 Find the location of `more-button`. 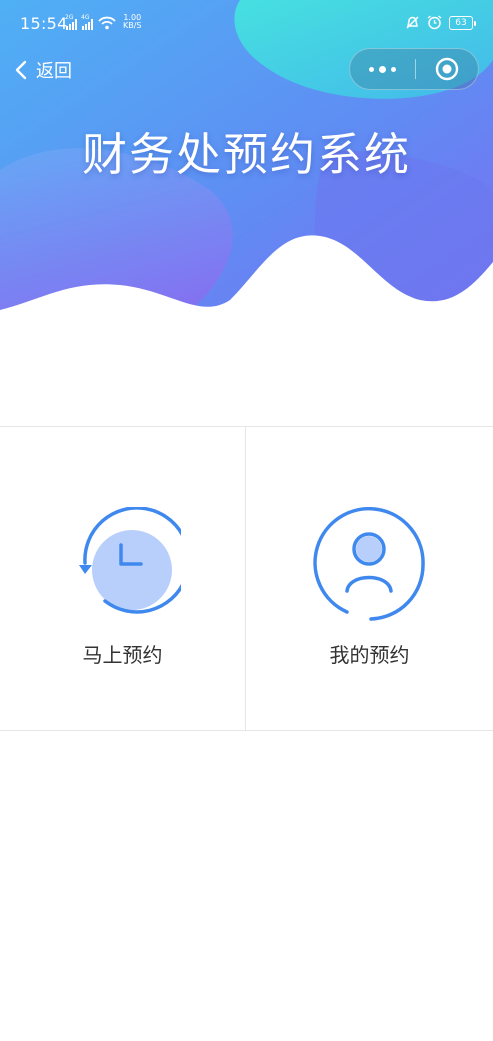

more-button is located at coordinates (382, 69).